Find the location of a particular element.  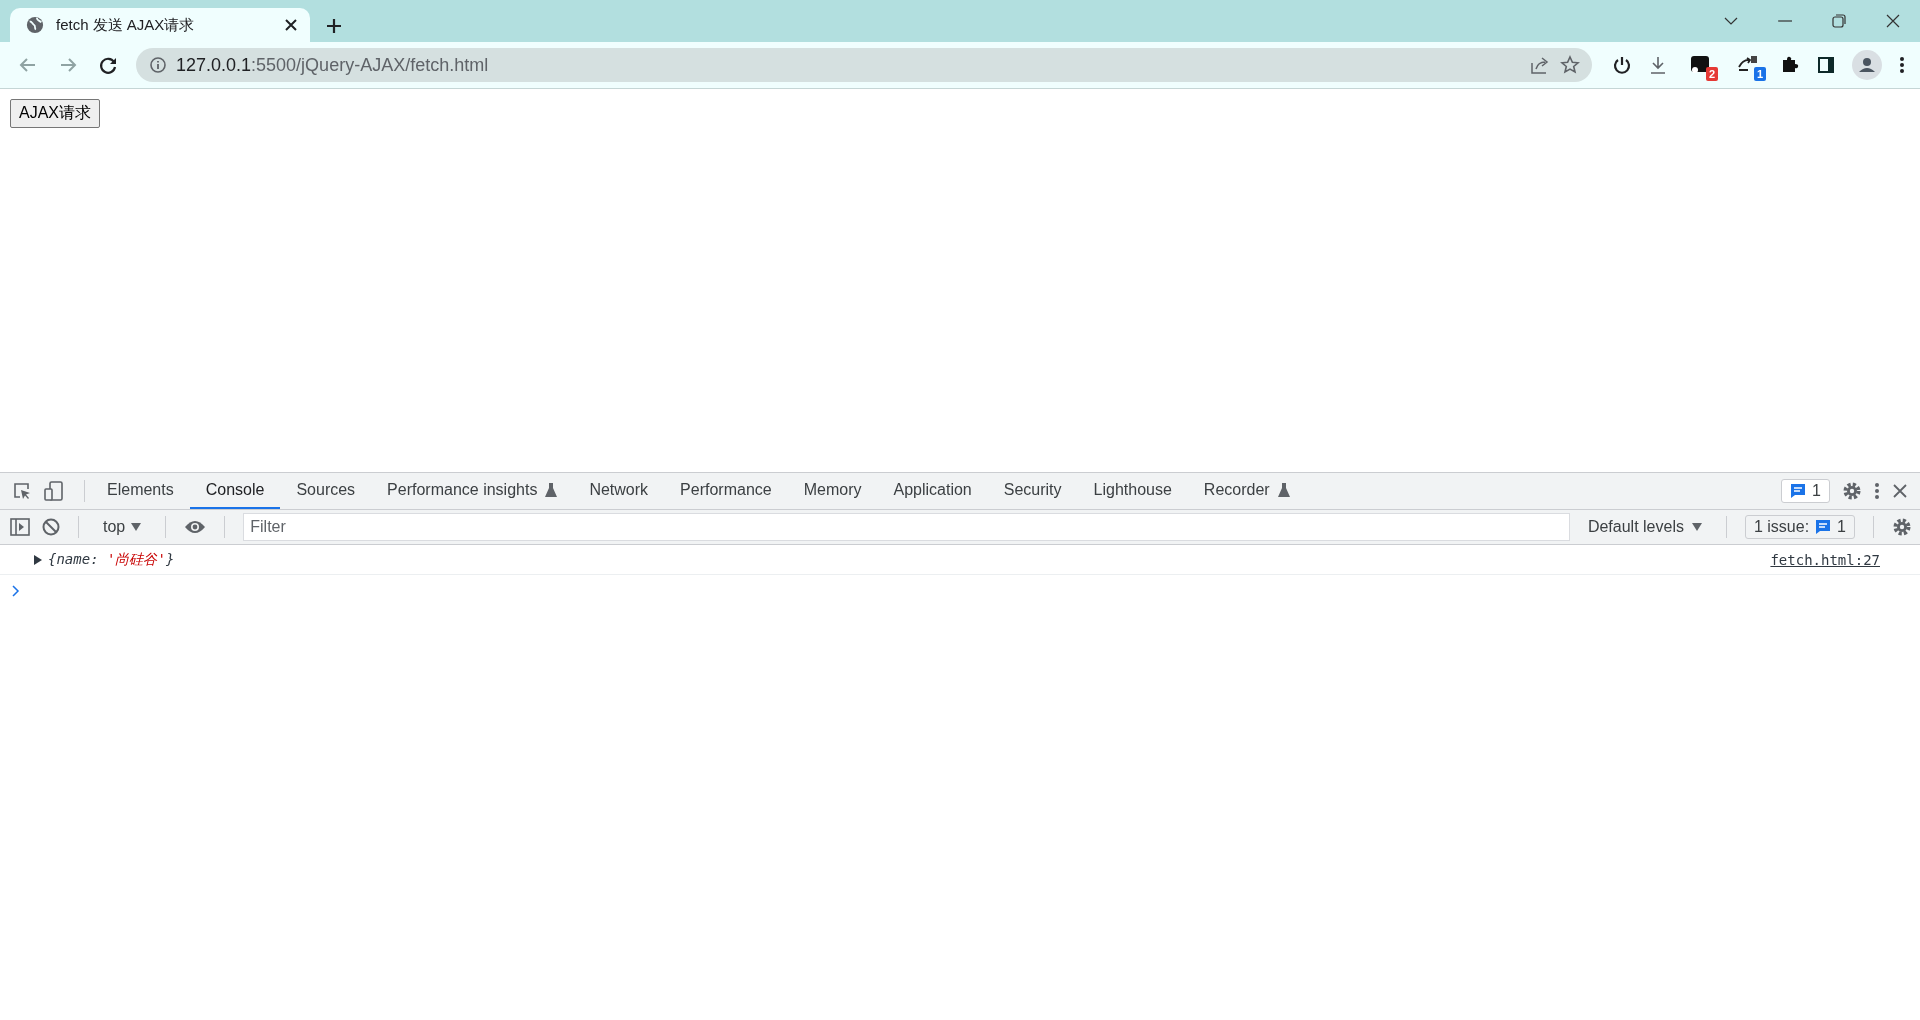

clear-console-icon is located at coordinates (51, 527).